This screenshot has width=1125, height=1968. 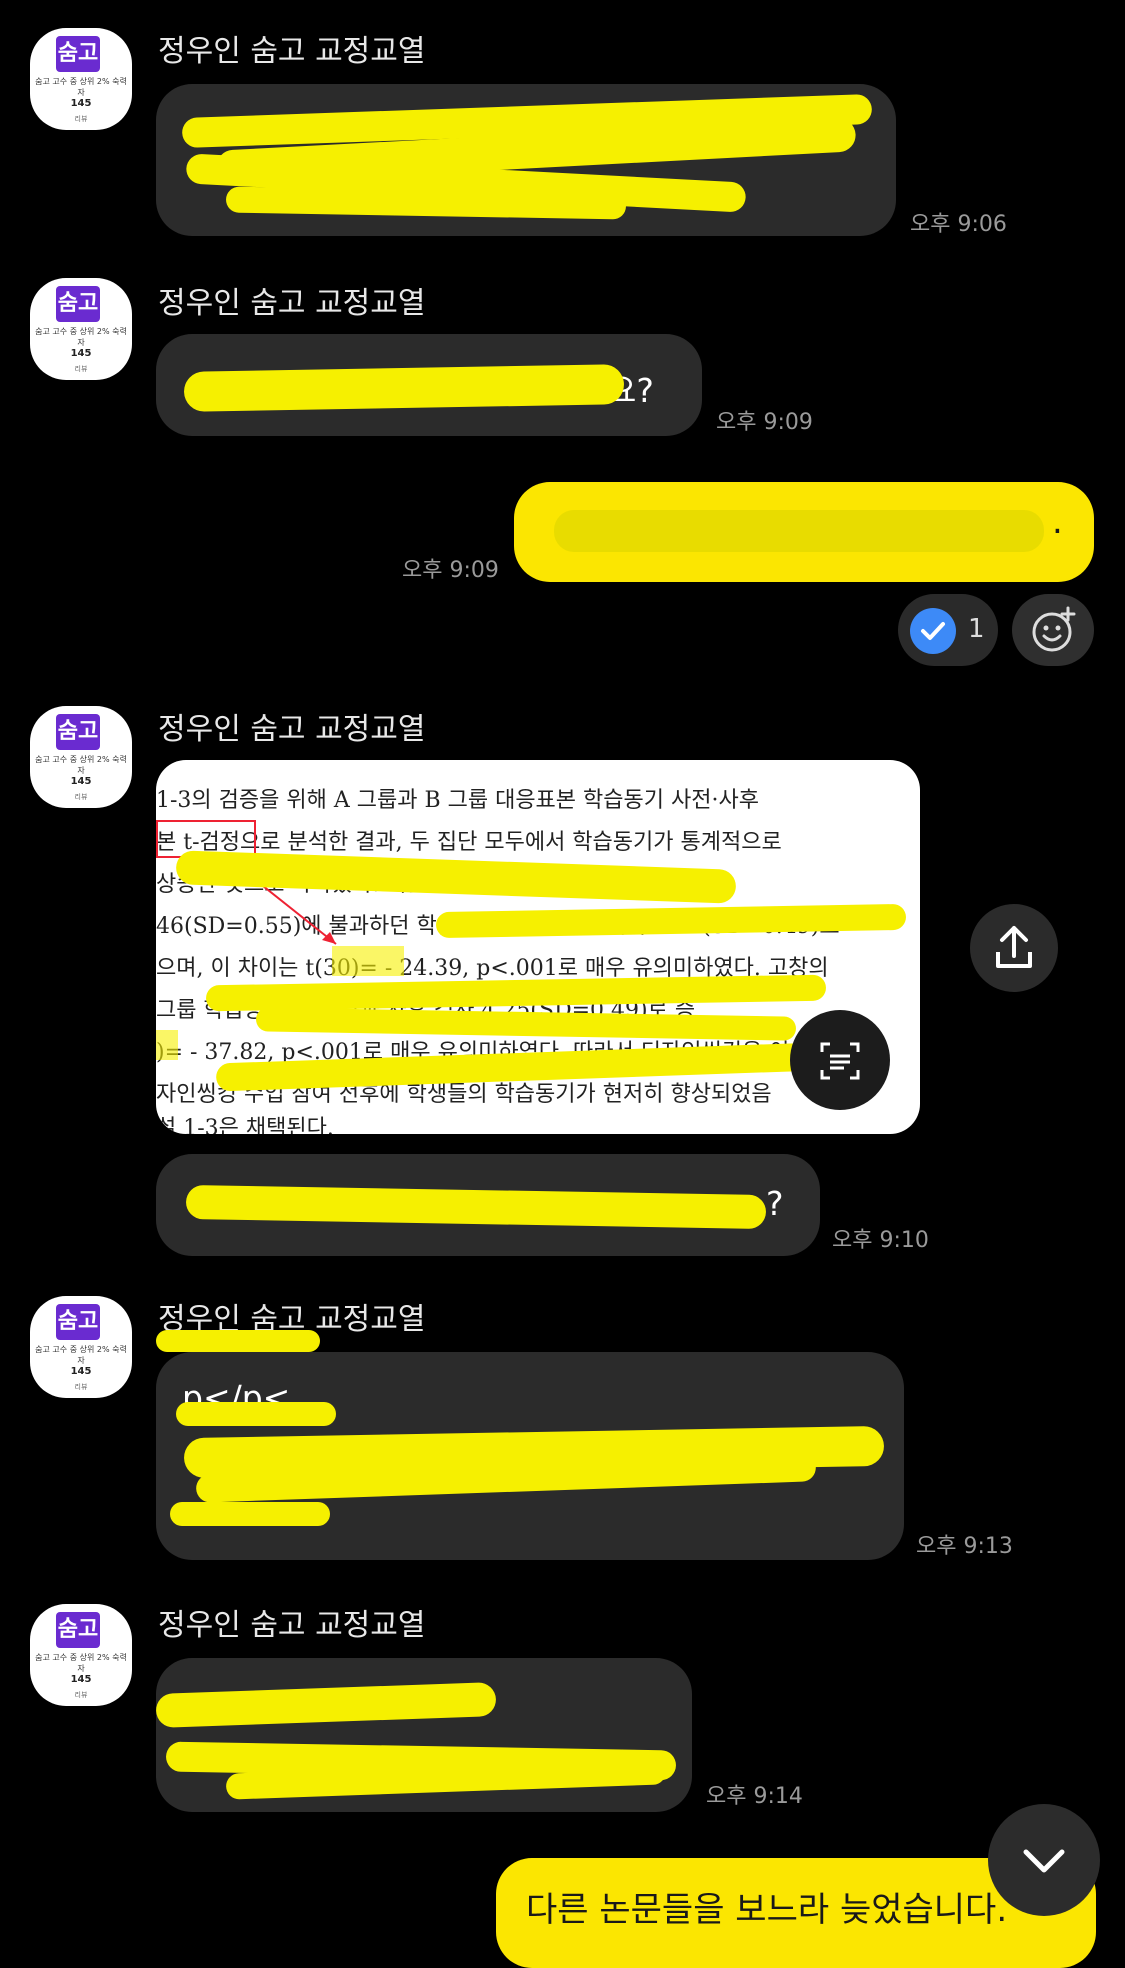 What do you see at coordinates (840, 1060) in the screenshot?
I see `text-scan-icon` at bounding box center [840, 1060].